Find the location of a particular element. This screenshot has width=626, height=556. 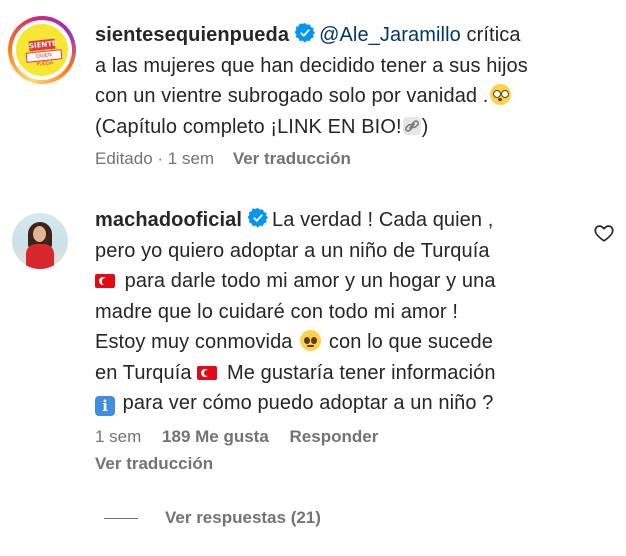

avatar: SIENTE QUIEN PUEDA is located at coordinates (42, 50).